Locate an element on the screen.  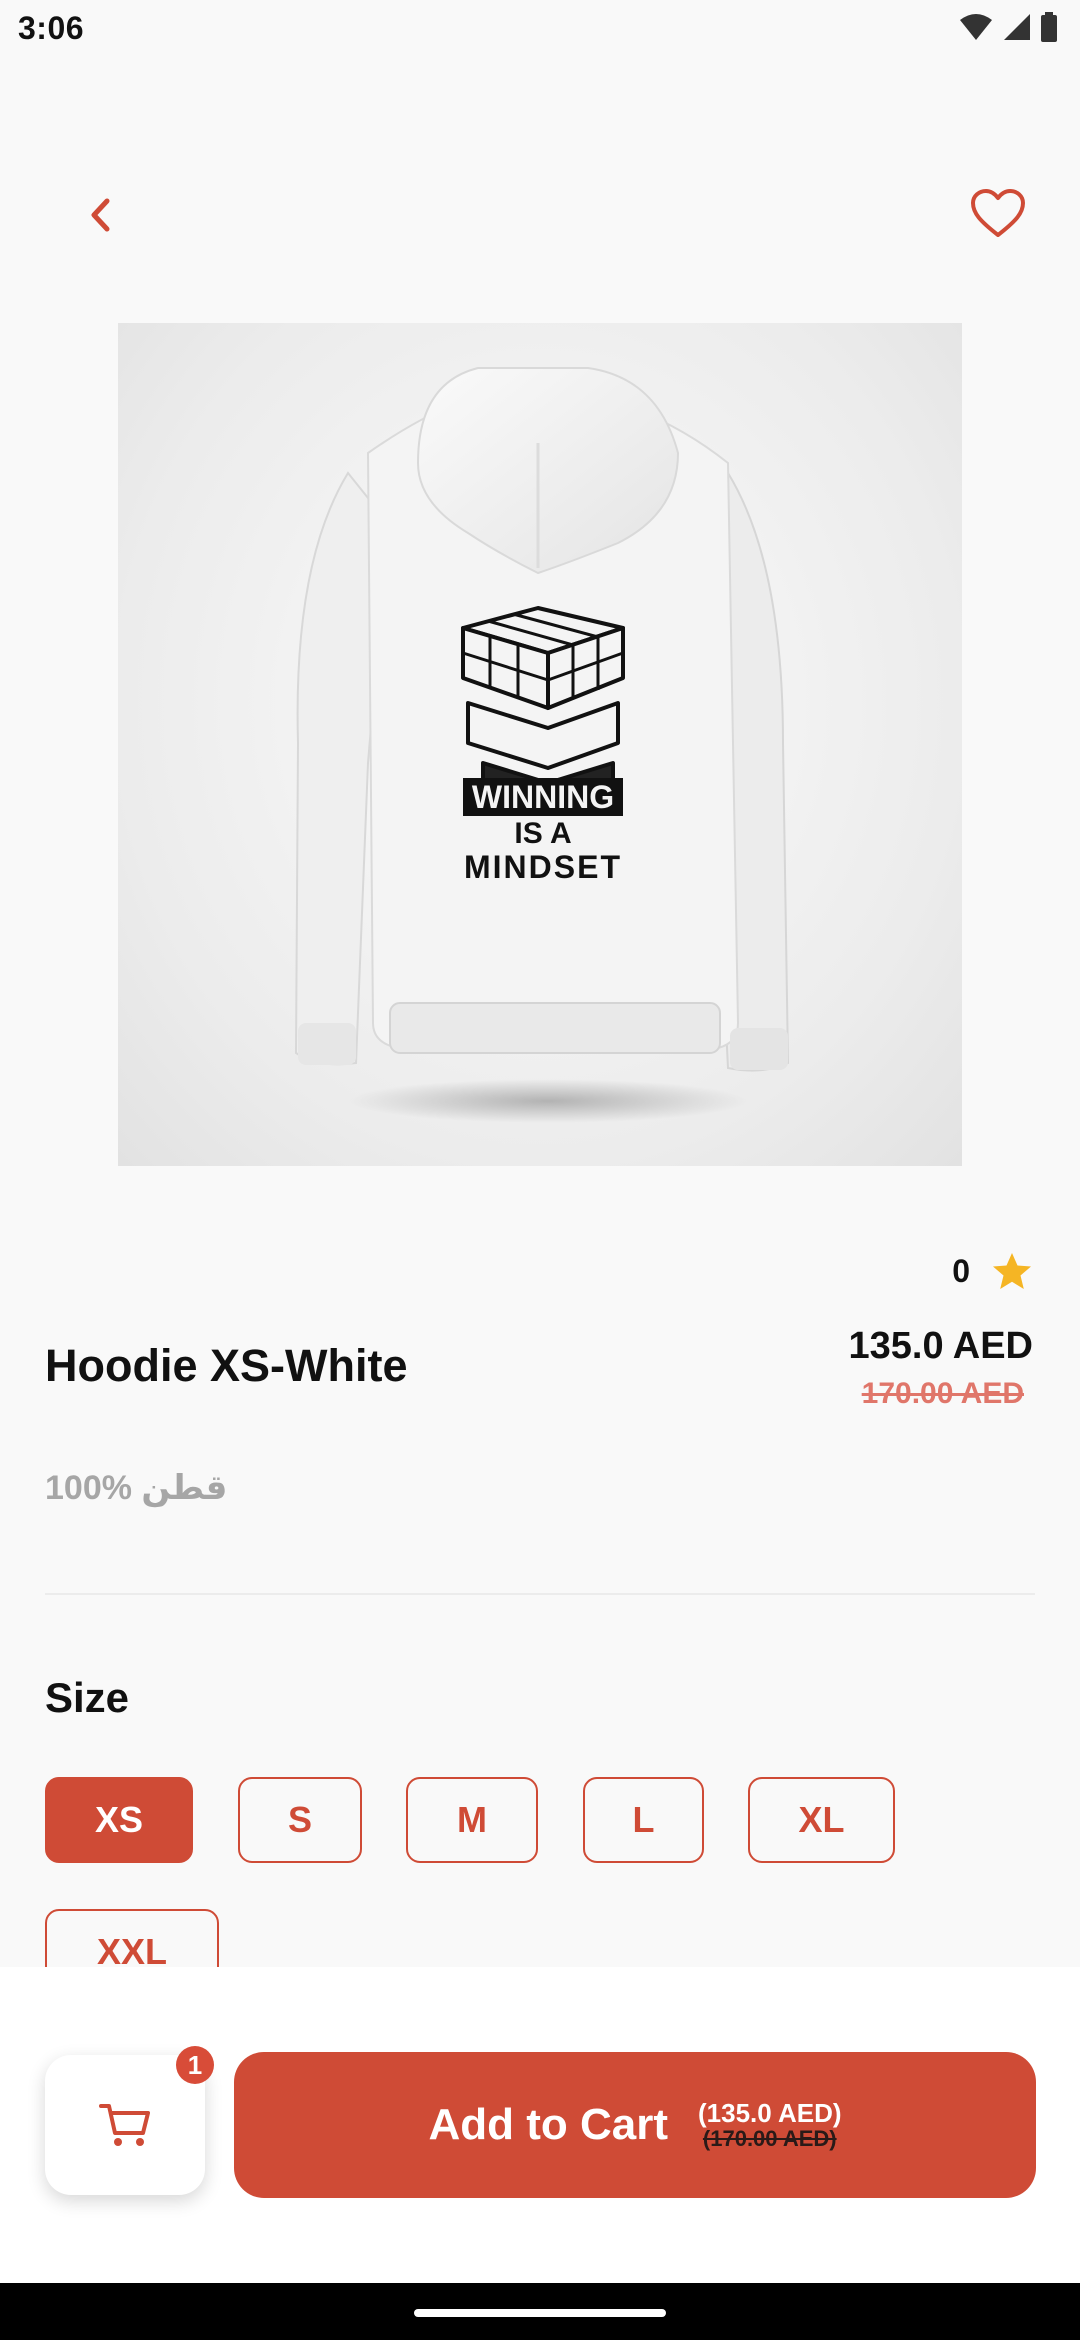
product-rating: 0 is located at coordinates (992, 1271).